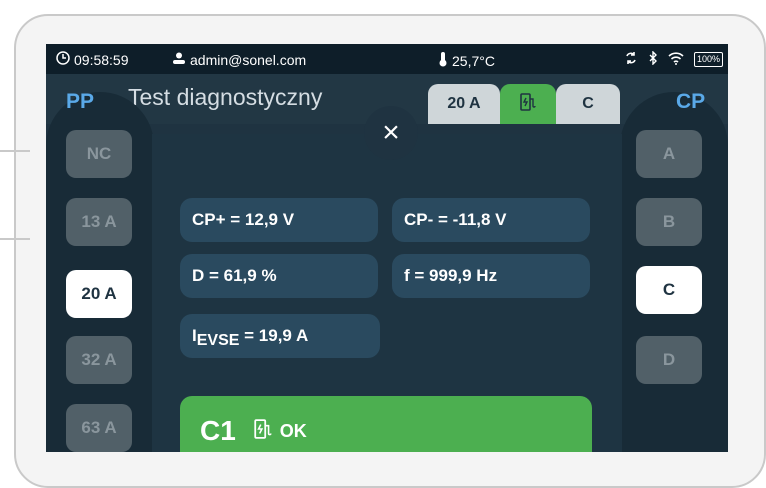 The width and height of the screenshot is (766, 488). I want to click on current-chip-label: 20 A, so click(464, 103).